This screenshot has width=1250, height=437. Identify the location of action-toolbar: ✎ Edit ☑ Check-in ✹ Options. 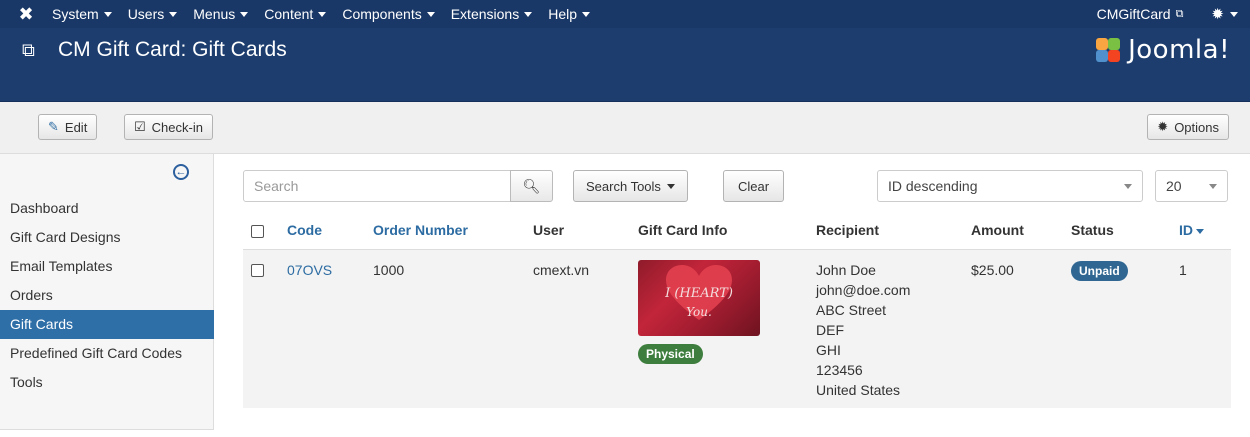
(625, 128).